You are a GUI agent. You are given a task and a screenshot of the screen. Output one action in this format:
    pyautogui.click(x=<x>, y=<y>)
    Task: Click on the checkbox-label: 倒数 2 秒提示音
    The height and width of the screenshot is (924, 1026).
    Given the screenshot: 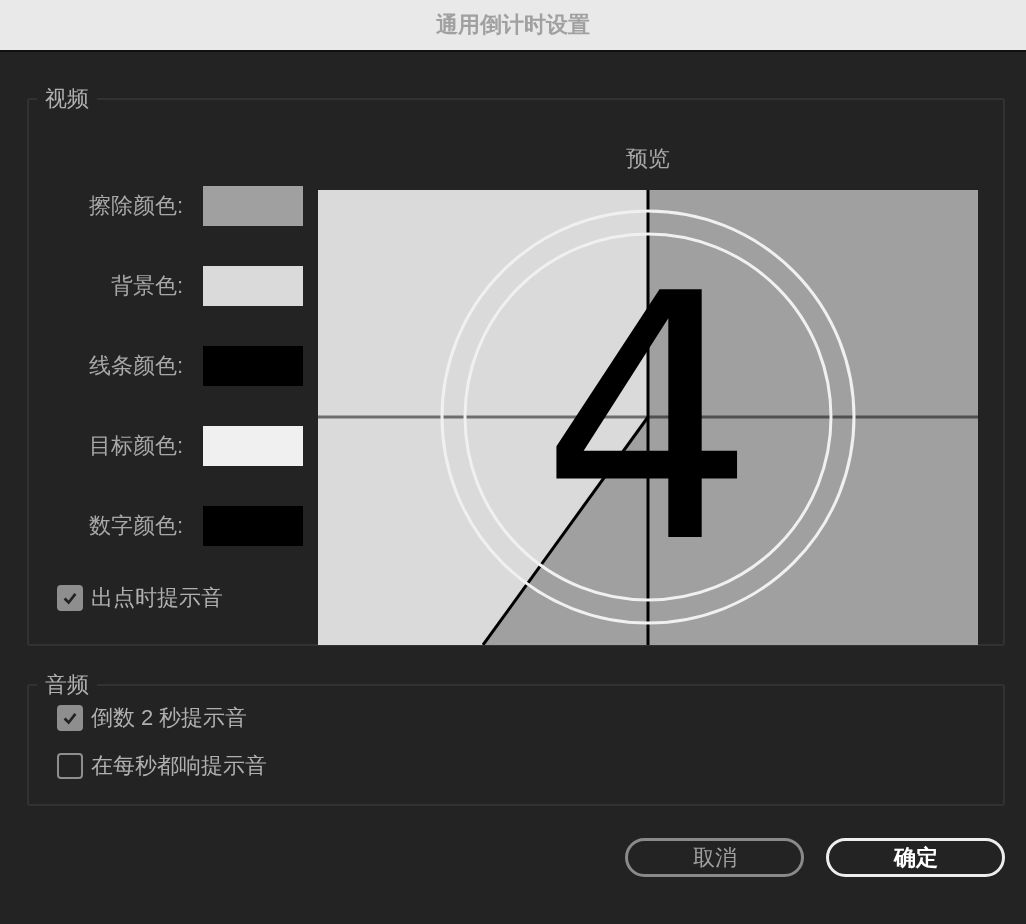 What is the action you would take?
    pyautogui.click(x=169, y=718)
    